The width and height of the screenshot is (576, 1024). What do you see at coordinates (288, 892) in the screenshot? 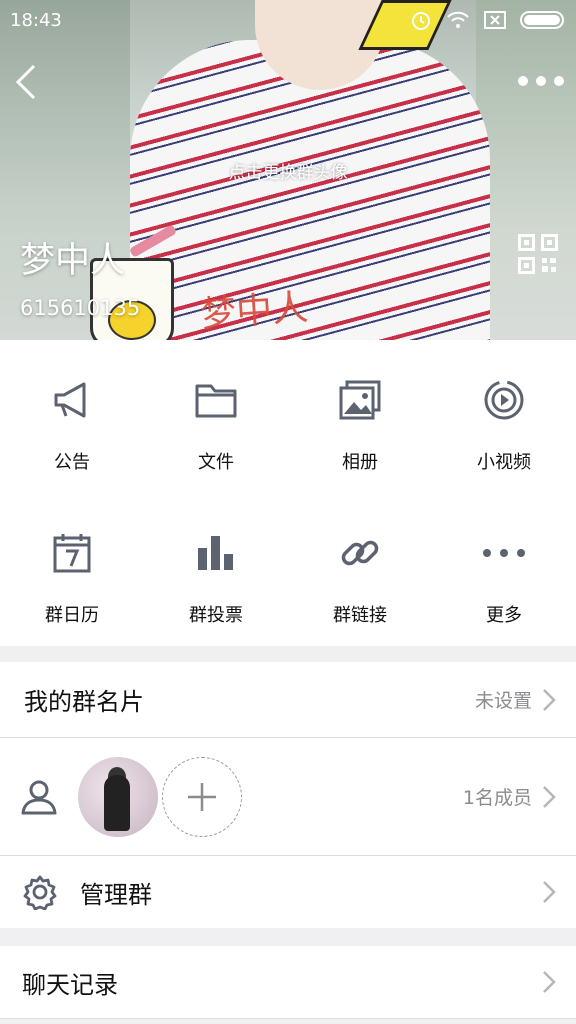
I see `manage-group-row: 管理群` at bounding box center [288, 892].